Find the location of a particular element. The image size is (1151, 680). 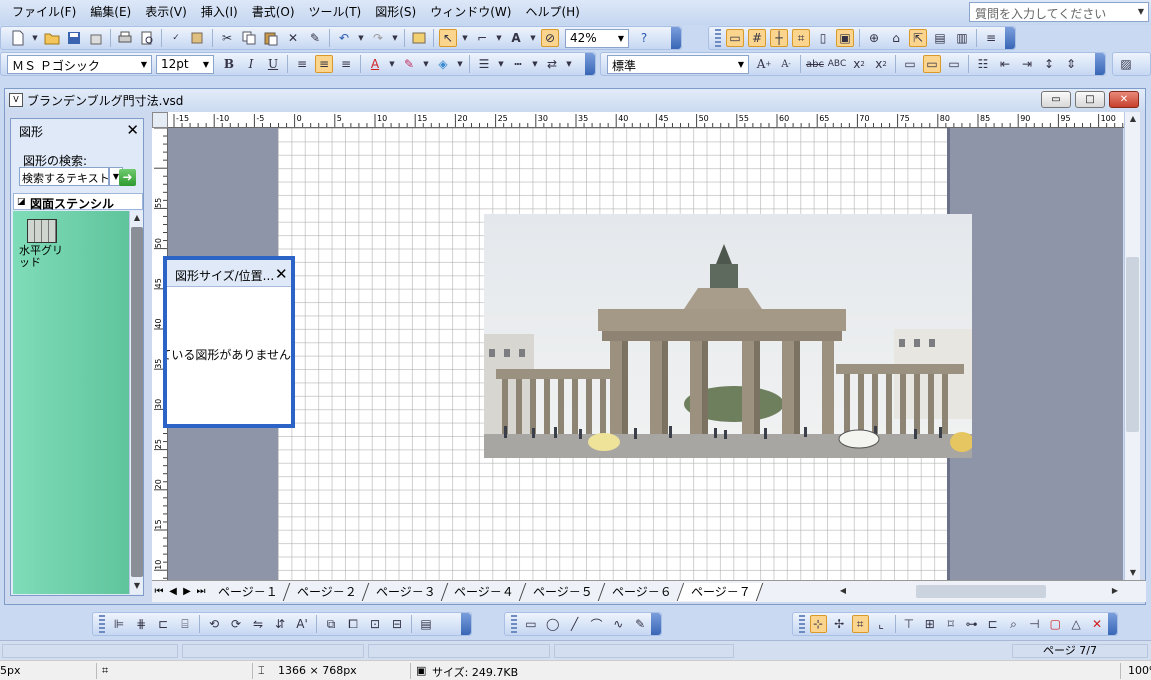

pan-zoom-icon: ⊘ is located at coordinates (550, 38).